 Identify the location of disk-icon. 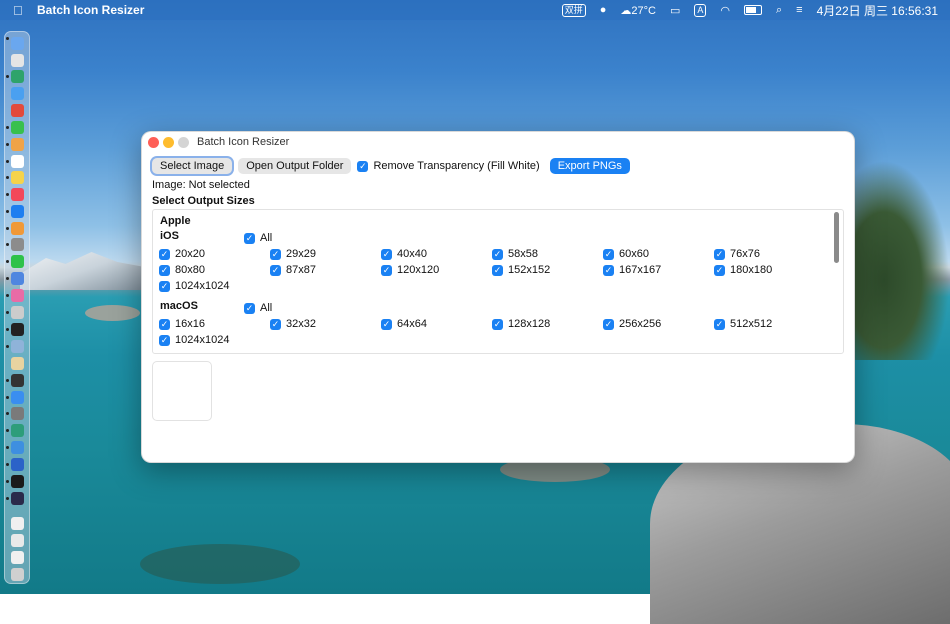
(17, 312).